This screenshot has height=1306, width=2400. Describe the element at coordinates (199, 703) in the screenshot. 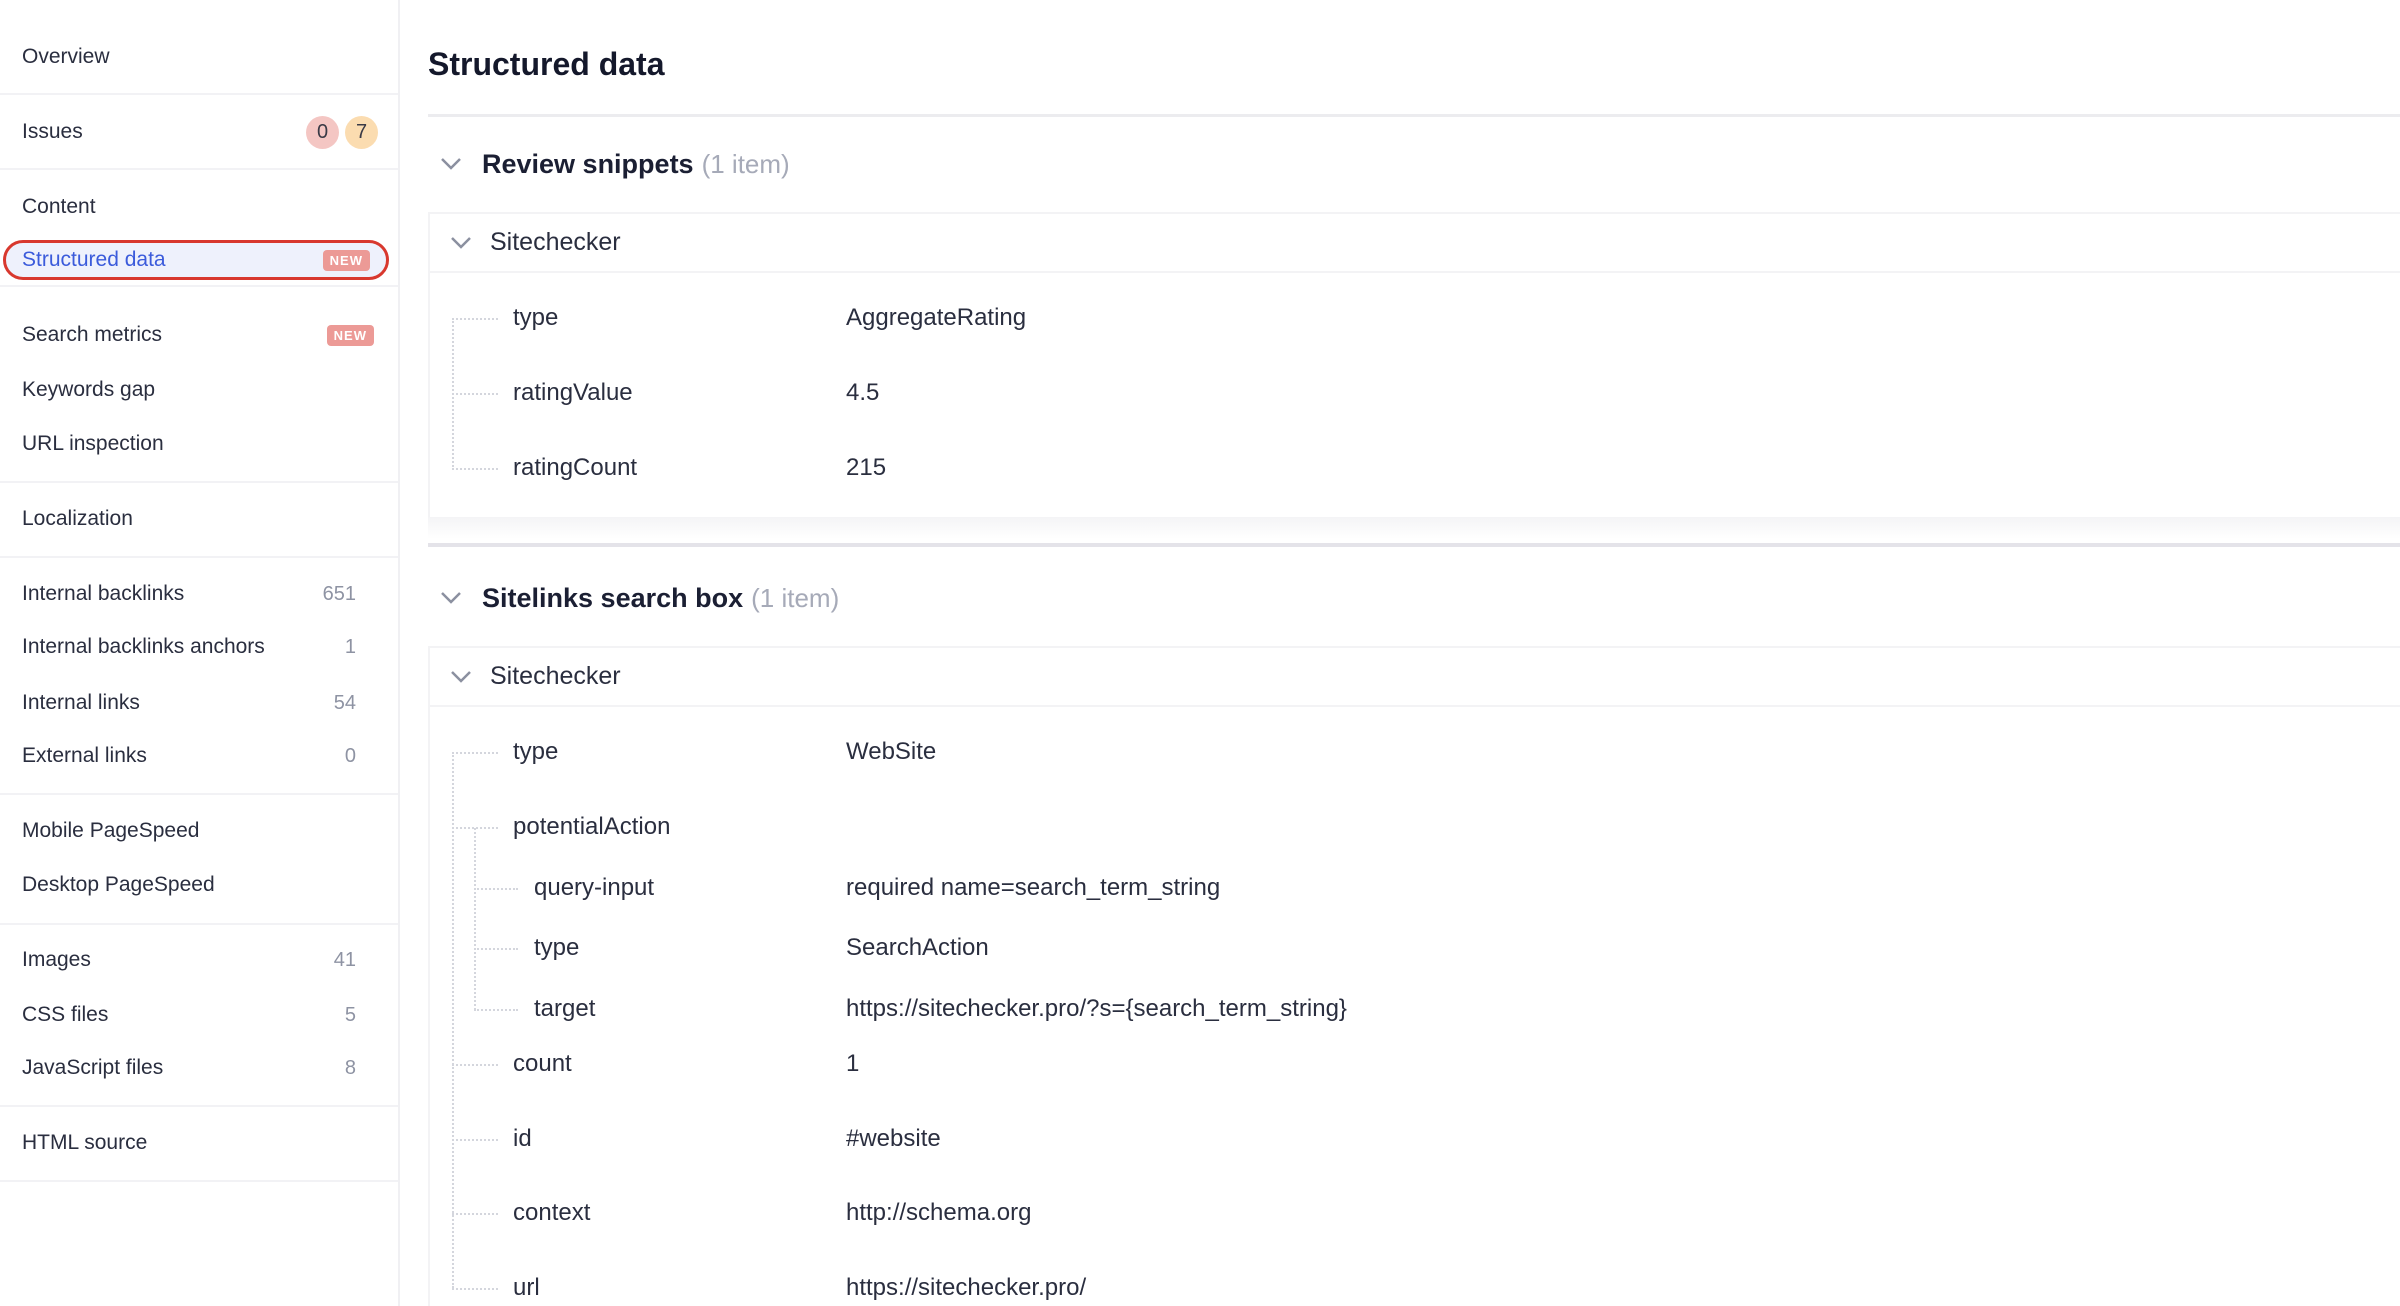

I see `sidebar-item-internal-links: Internal links 54` at that location.